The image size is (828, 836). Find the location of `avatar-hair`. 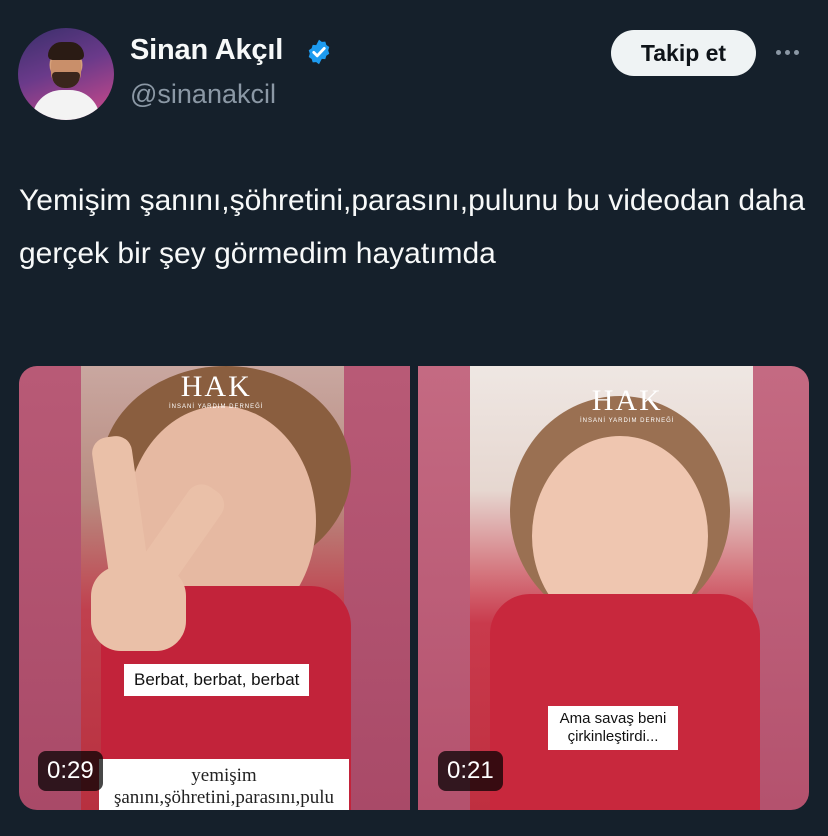

avatar-hair is located at coordinates (66, 51).